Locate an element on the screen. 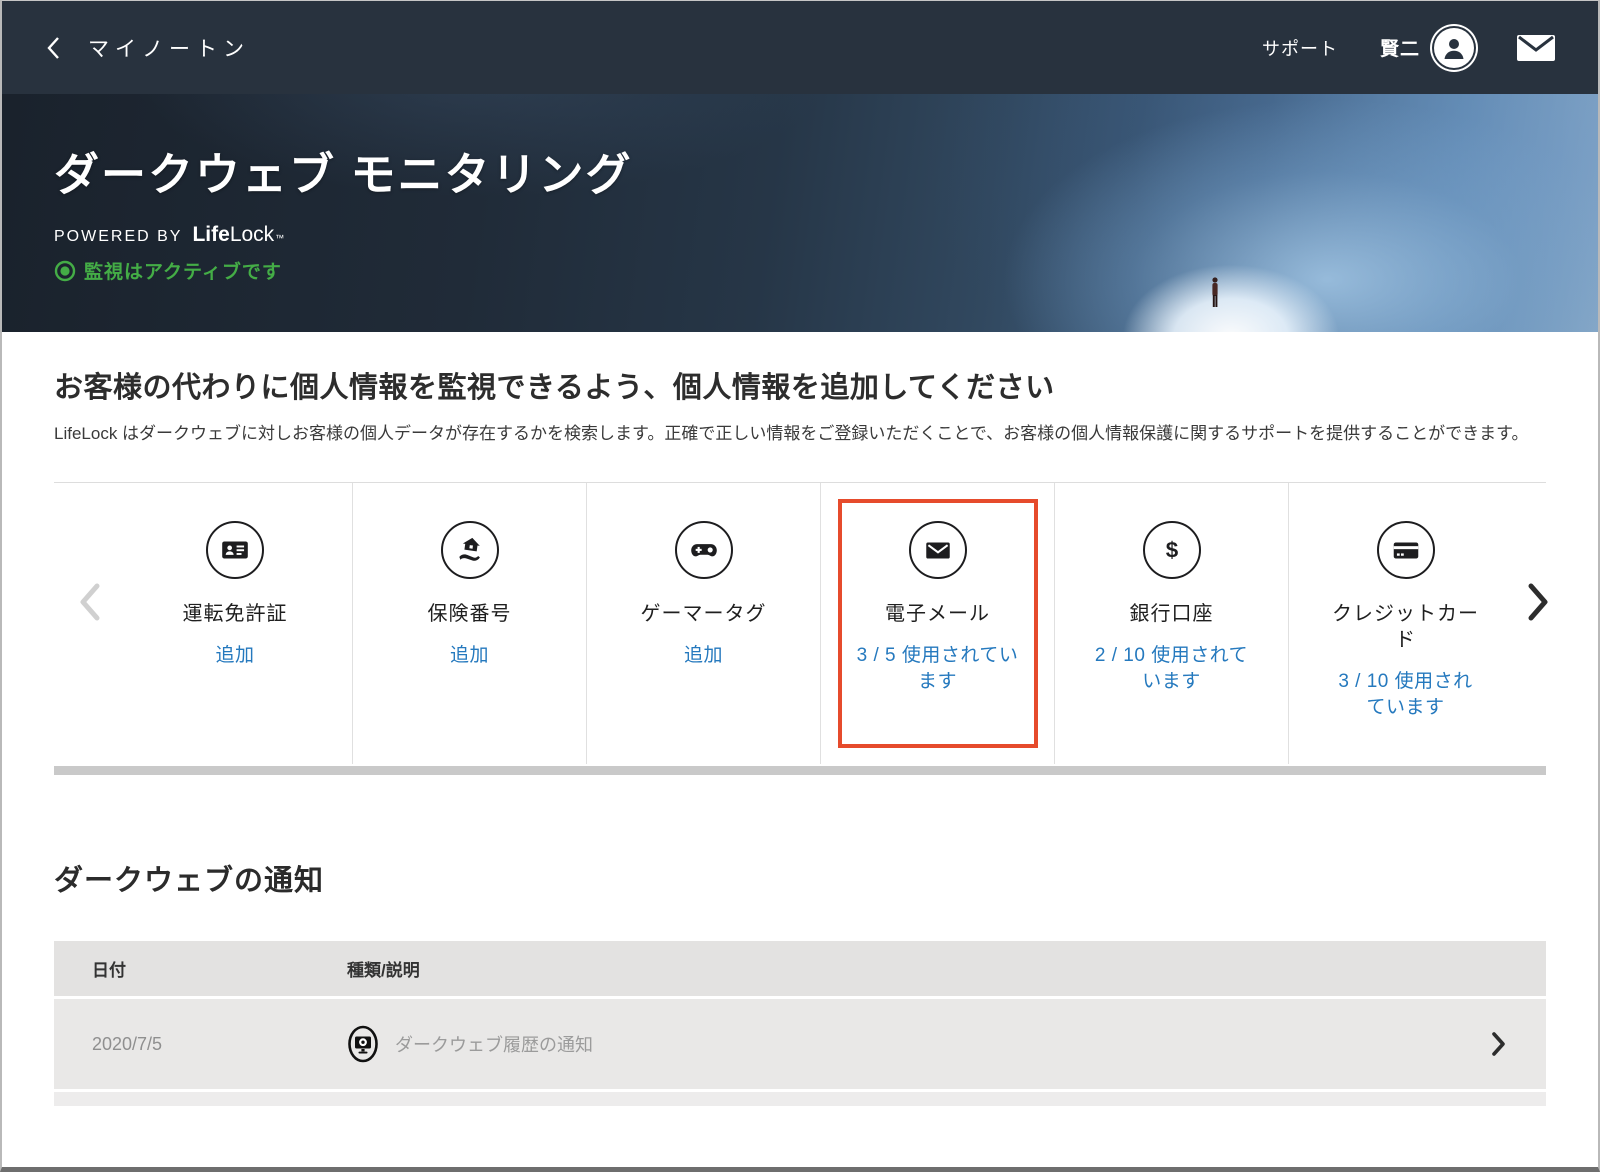 The height and width of the screenshot is (1172, 1600). user-menu: 賢二 is located at coordinates (1426, 47).